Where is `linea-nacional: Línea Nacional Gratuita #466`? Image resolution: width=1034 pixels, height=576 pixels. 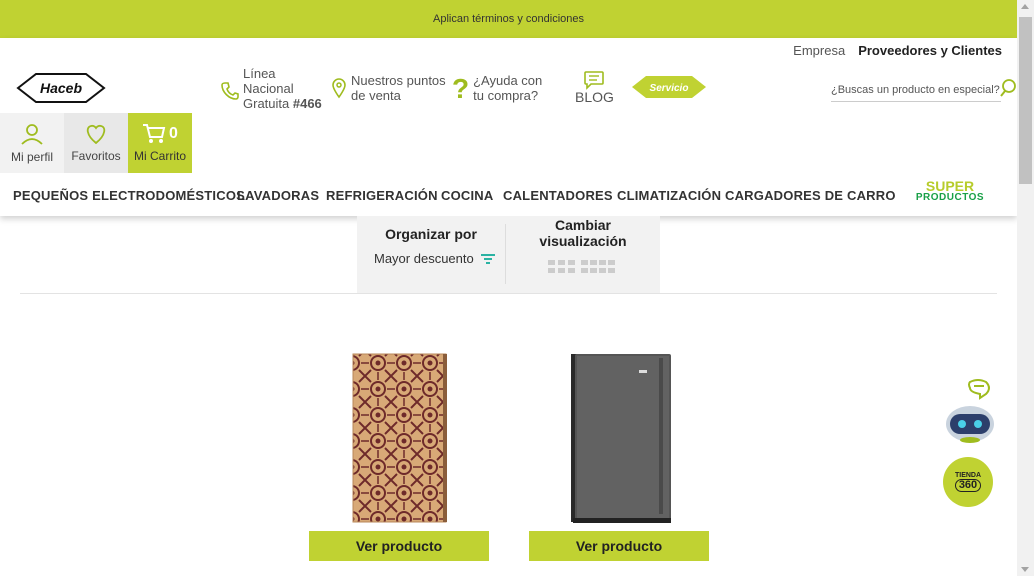
linea-nacional: Línea Nacional Gratuita #466 is located at coordinates (271, 88).